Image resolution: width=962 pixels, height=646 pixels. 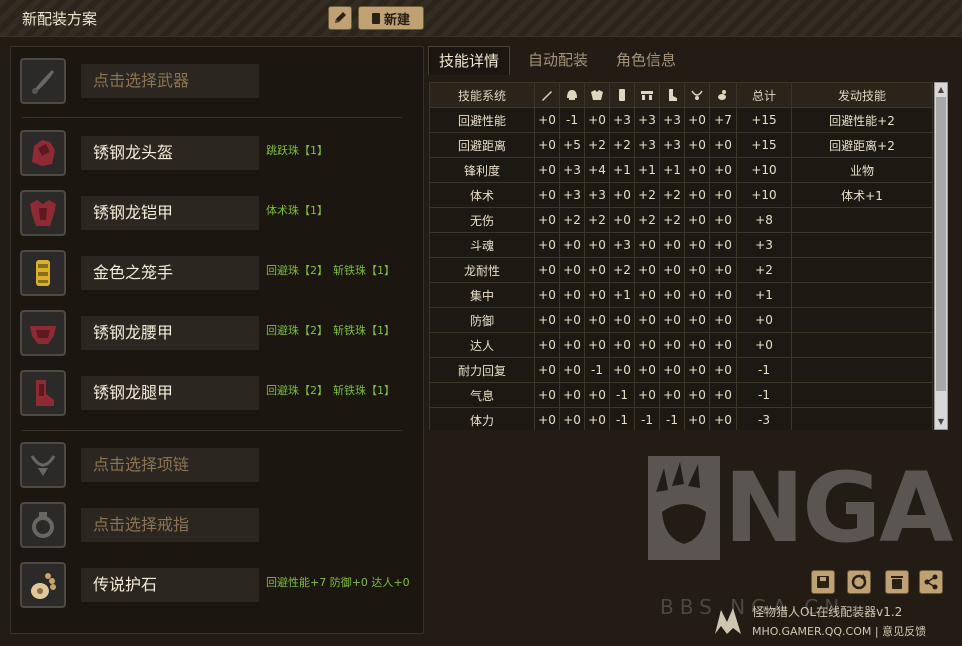 What do you see at coordinates (904, 631) in the screenshot?
I see `feedback-link: 意见反馈` at bounding box center [904, 631].